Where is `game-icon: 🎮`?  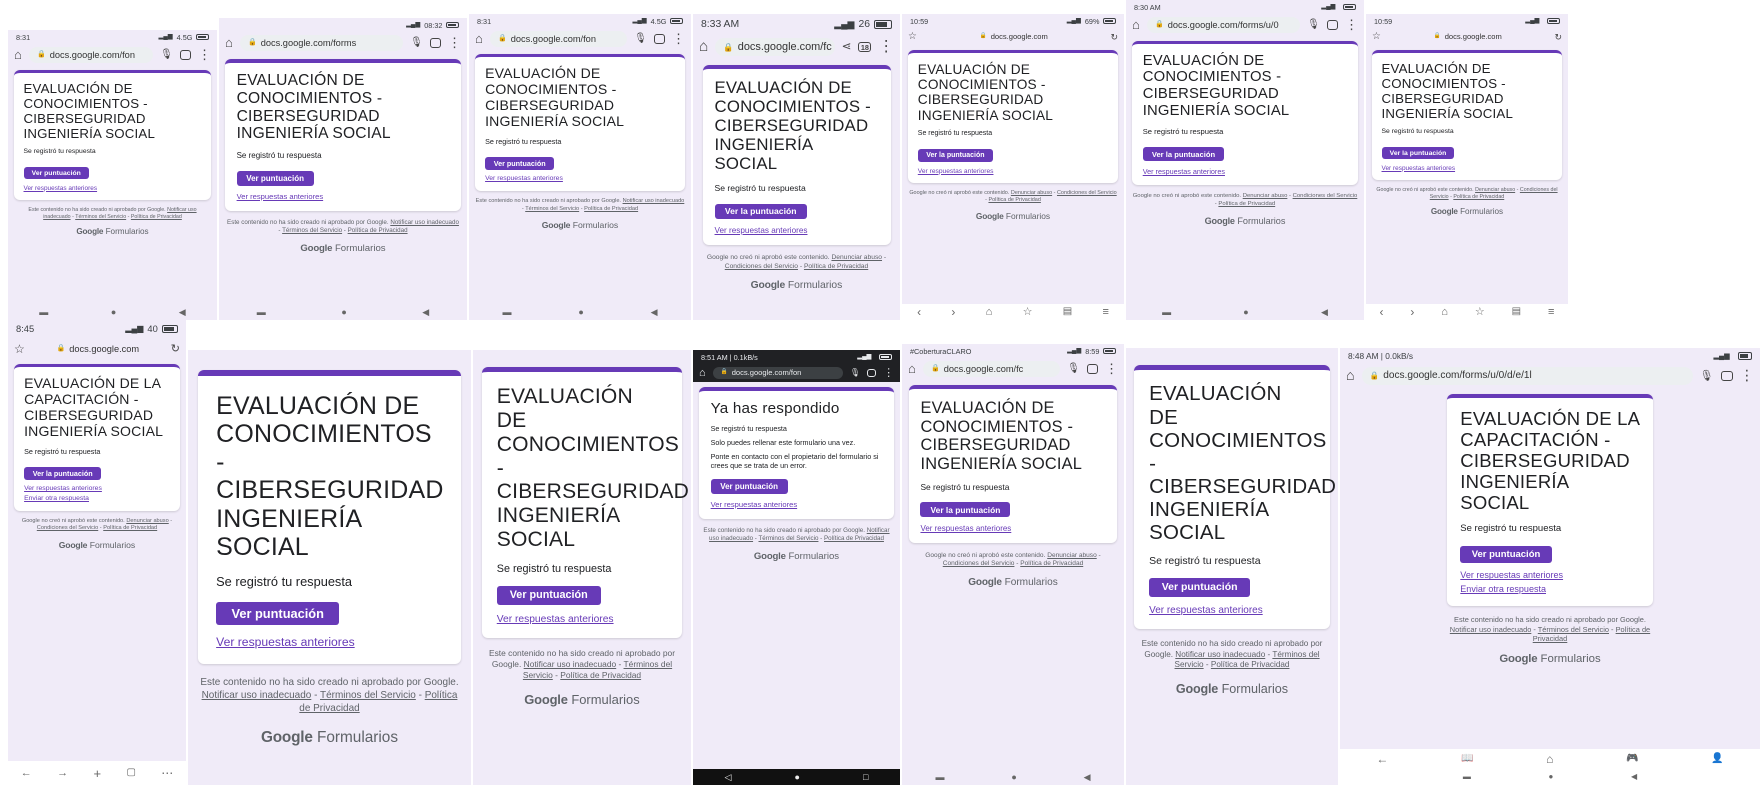 game-icon: 🎮 is located at coordinates (1632, 759).